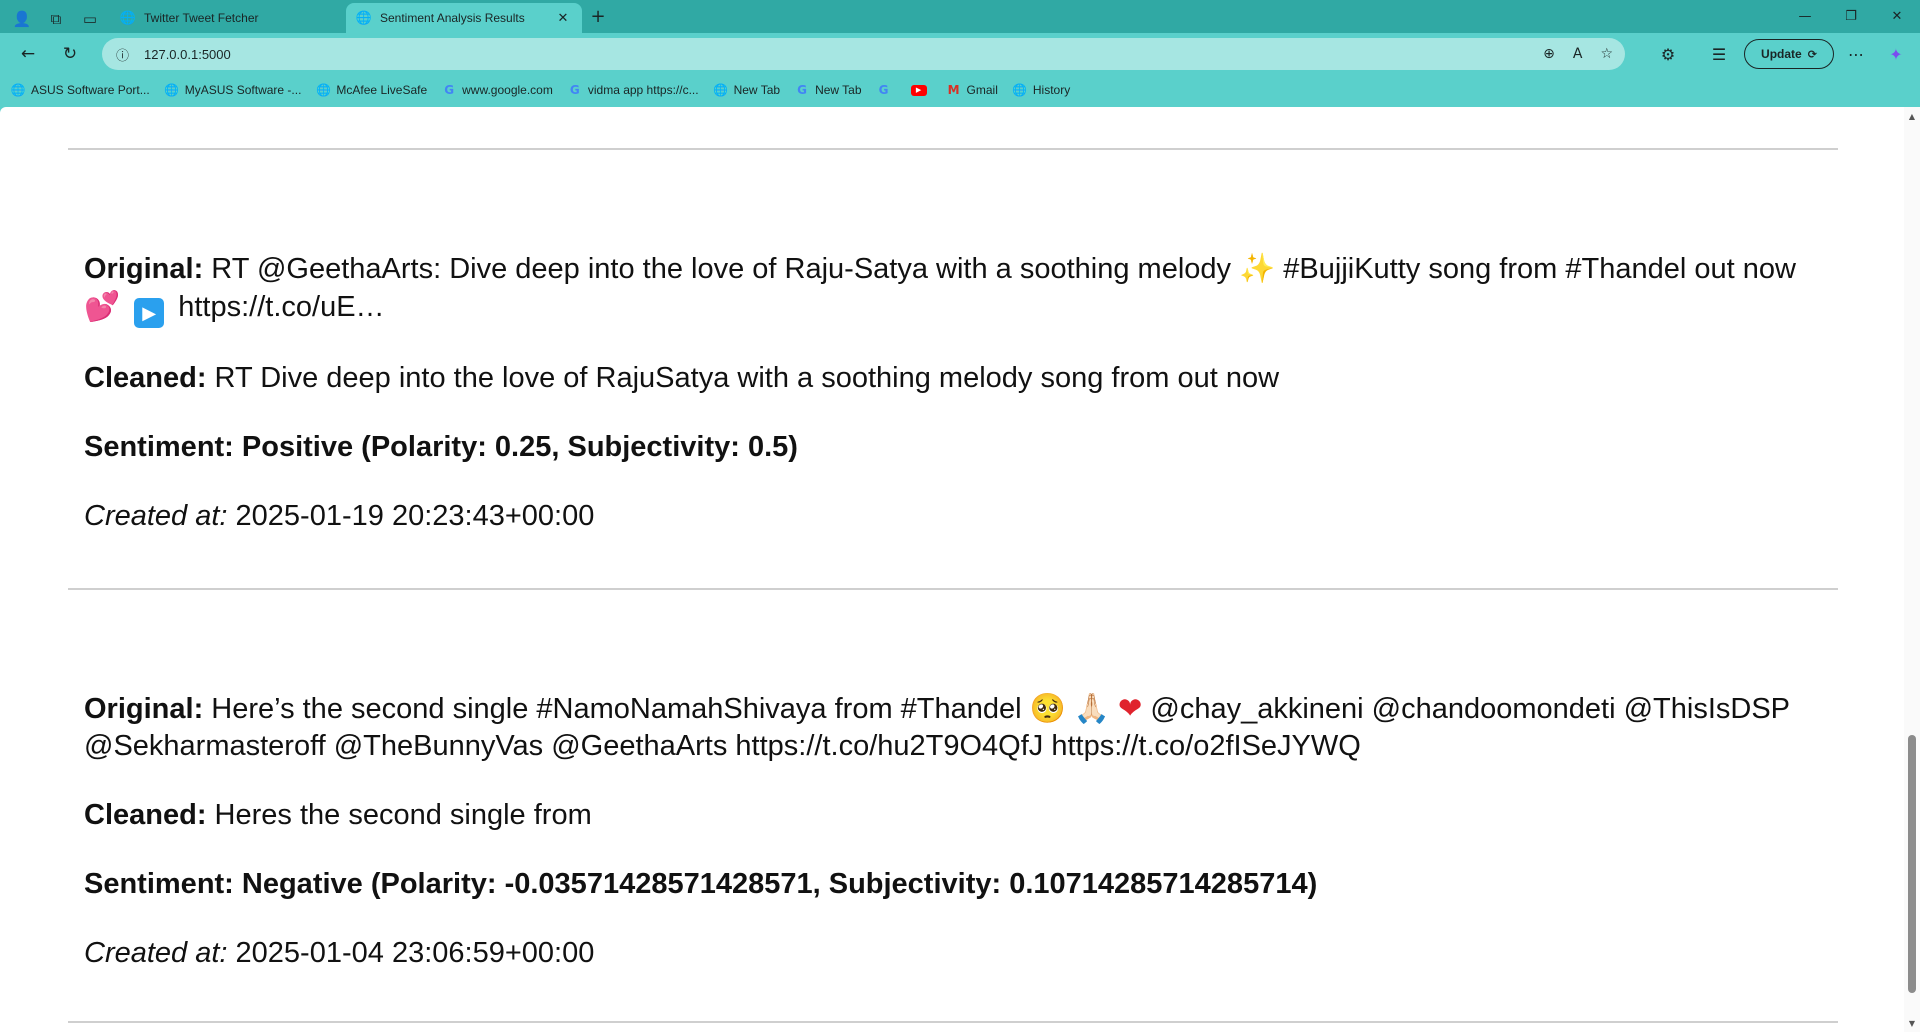  Describe the element at coordinates (102, 306) in the screenshot. I see `two-hearts-emoji: 💕` at that location.